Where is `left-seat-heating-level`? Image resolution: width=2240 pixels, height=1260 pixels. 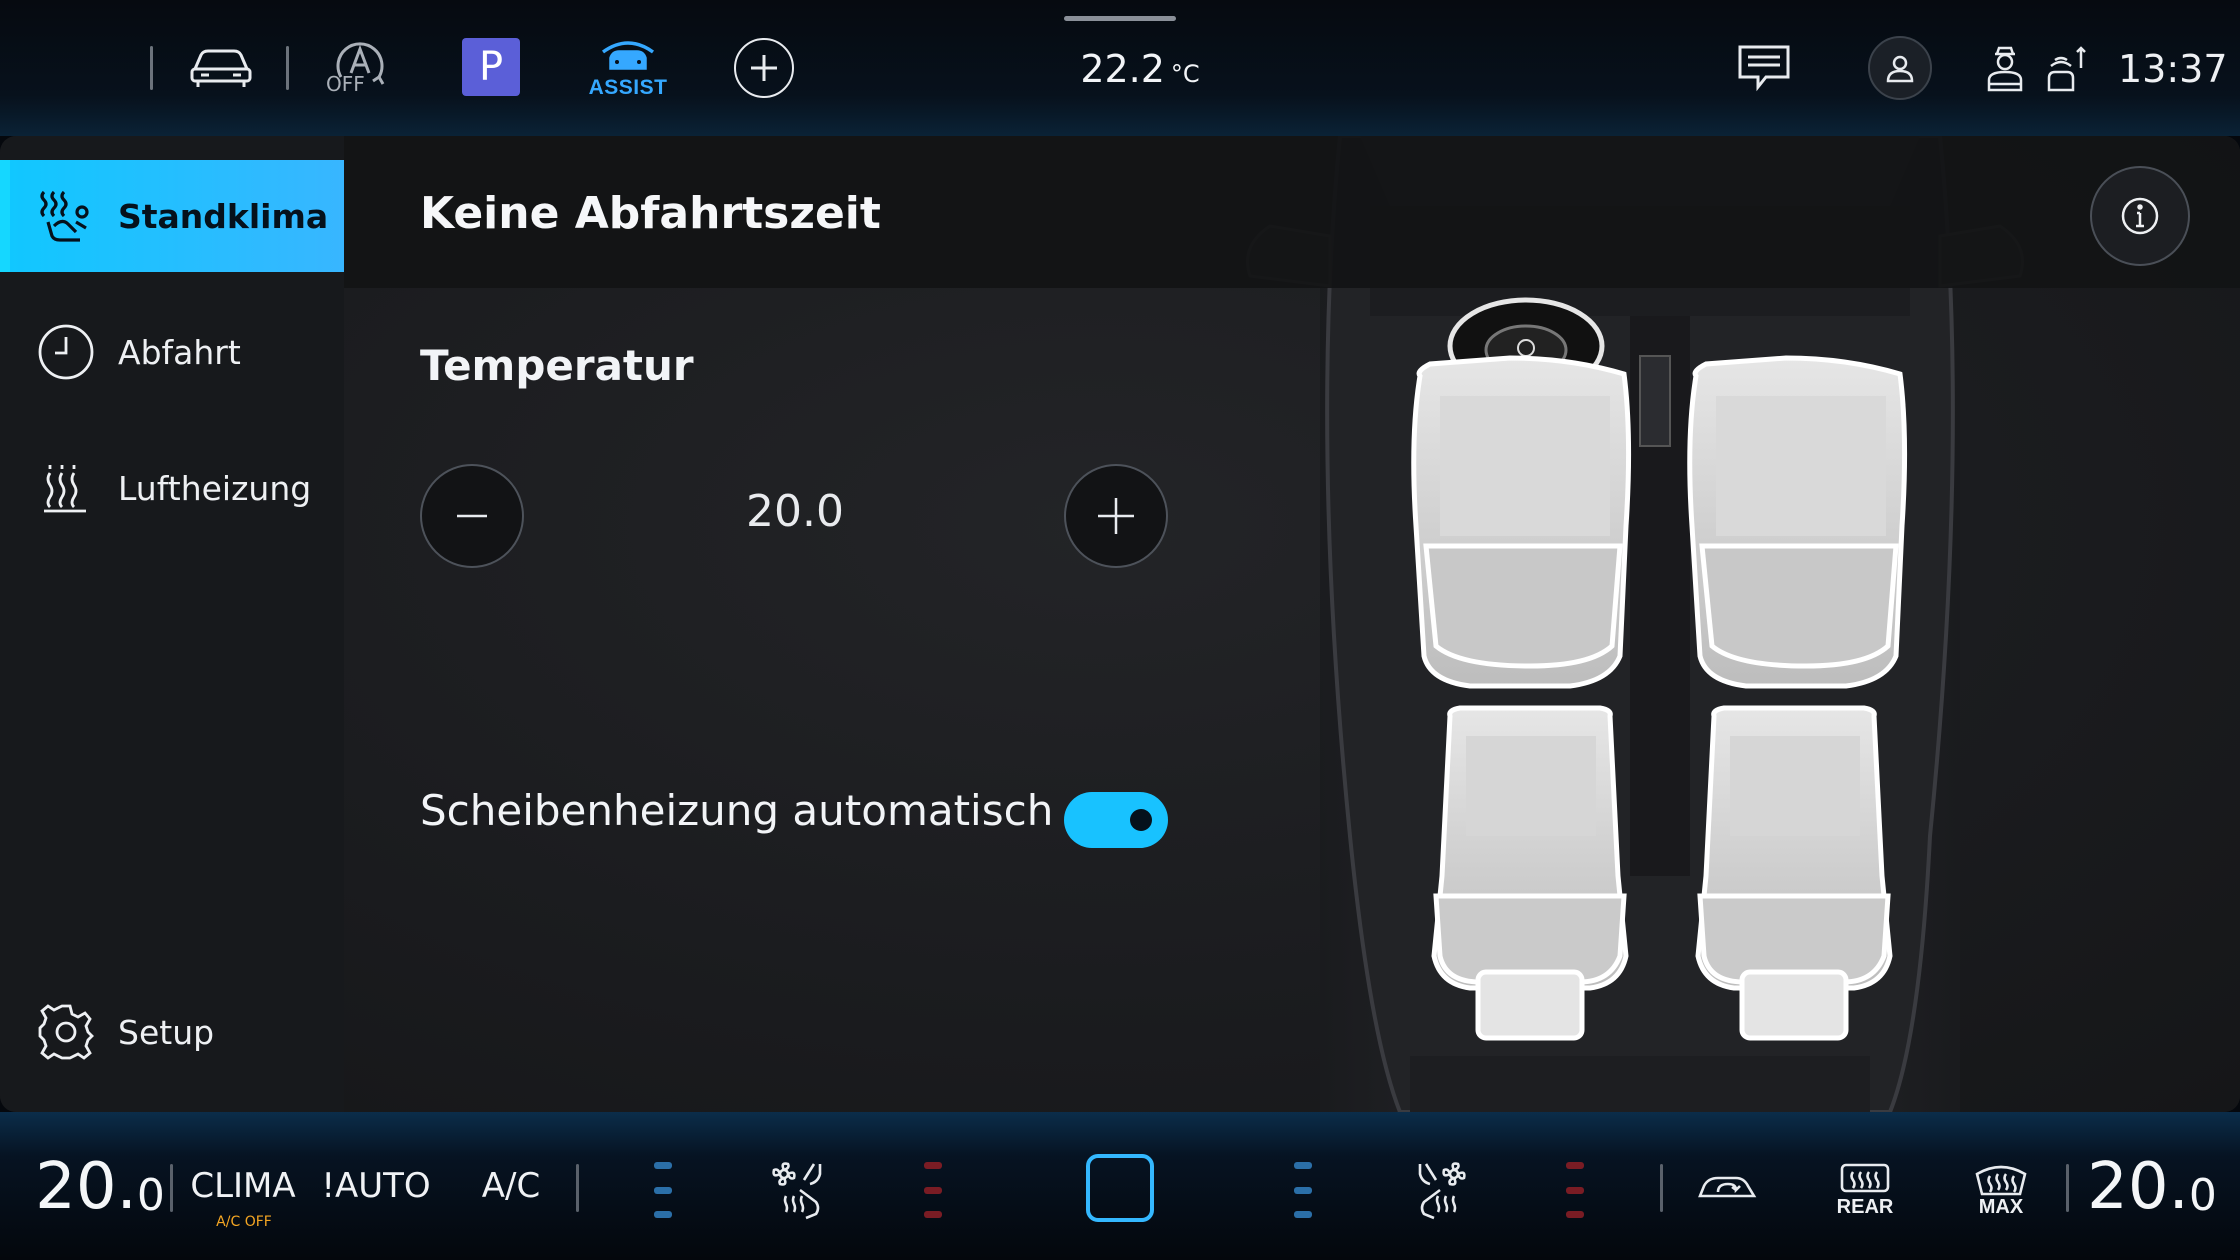 left-seat-heating-level is located at coordinates (933, 1190).